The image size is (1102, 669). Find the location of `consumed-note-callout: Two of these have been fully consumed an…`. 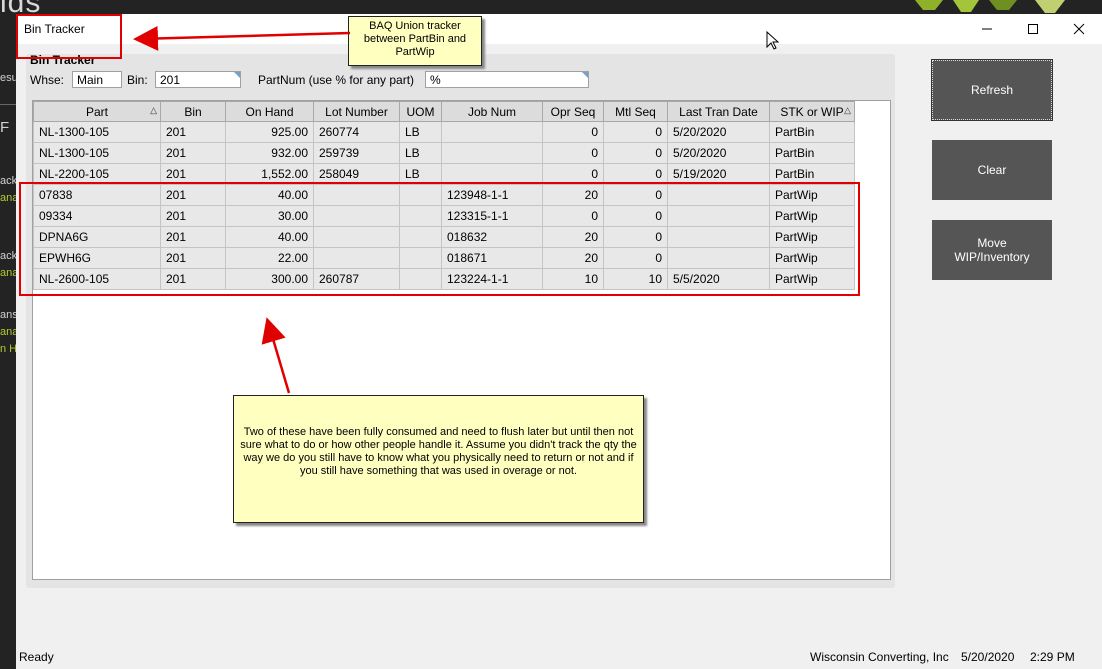

consumed-note-callout: Two of these have been fully consumed an… is located at coordinates (438, 459).